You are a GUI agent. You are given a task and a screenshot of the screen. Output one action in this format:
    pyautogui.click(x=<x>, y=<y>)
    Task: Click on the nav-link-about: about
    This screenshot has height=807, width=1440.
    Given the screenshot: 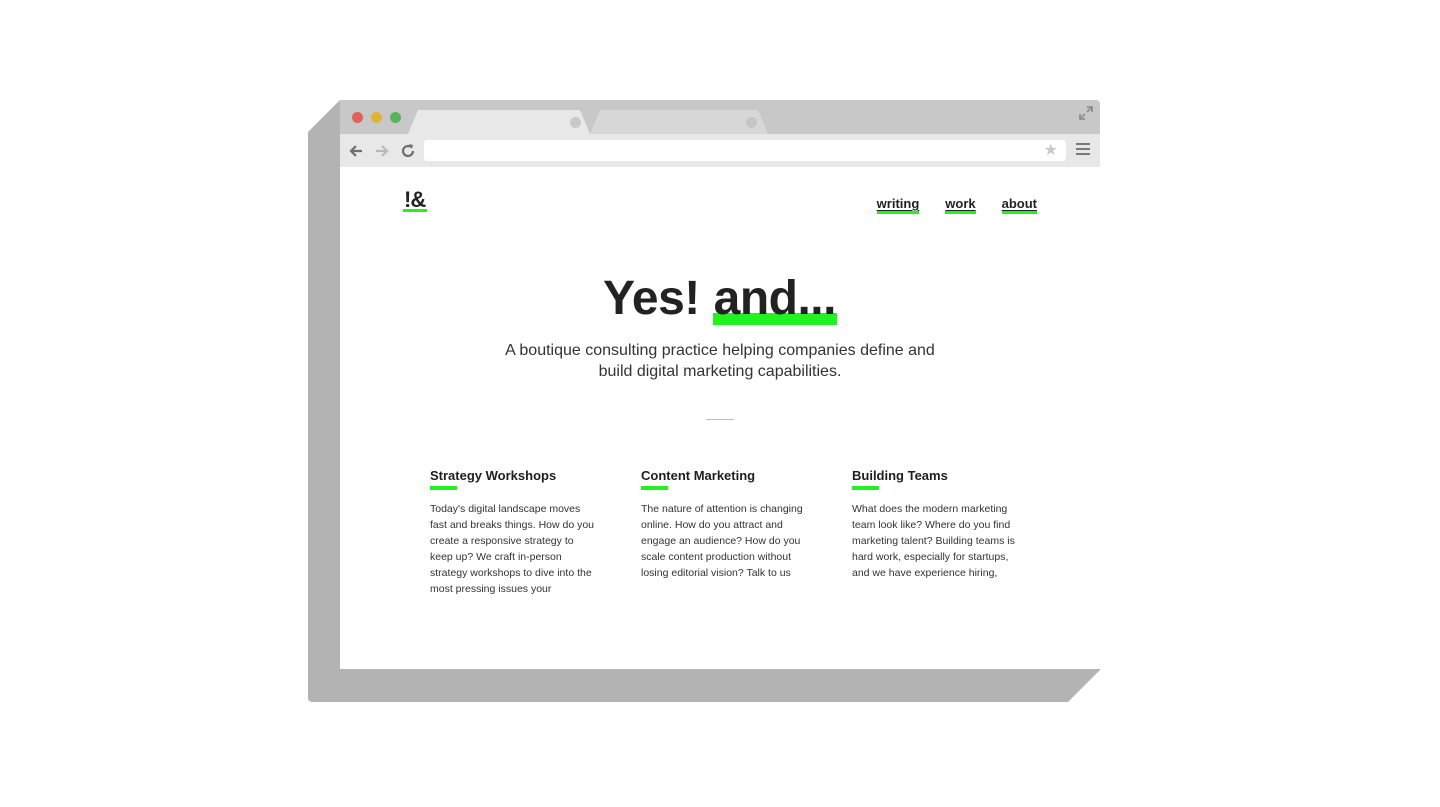 What is the action you would take?
    pyautogui.click(x=1019, y=205)
    